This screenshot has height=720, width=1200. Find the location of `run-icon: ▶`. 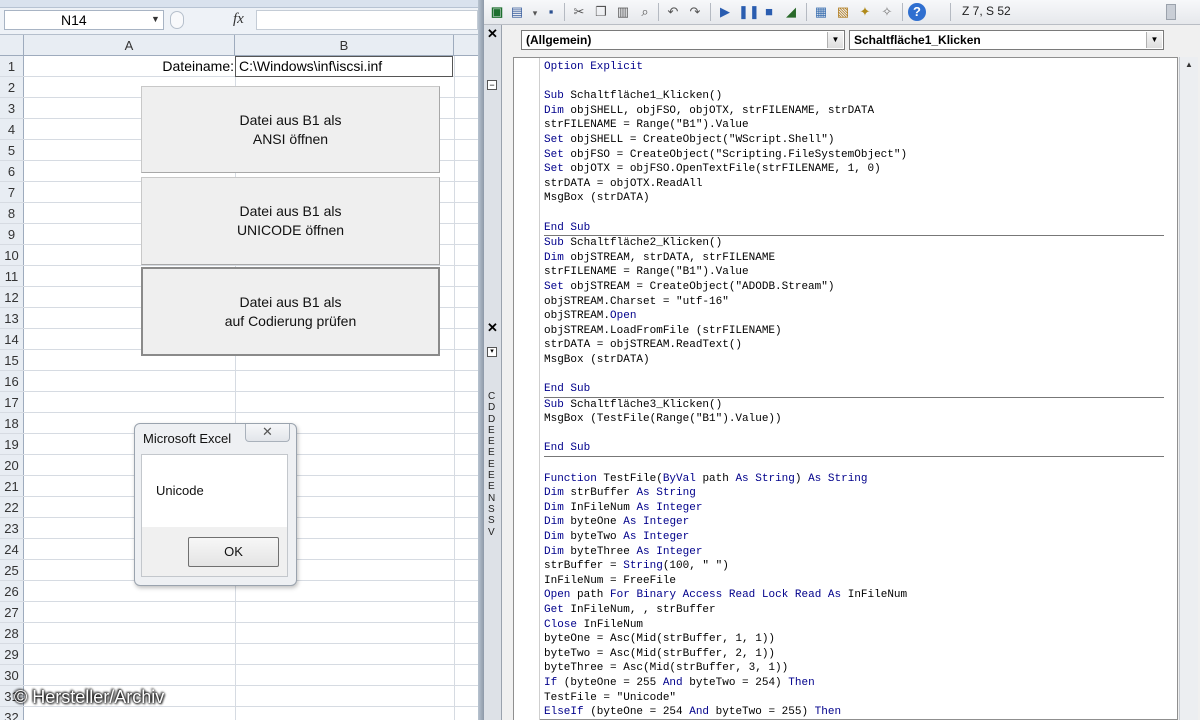

run-icon: ▶ is located at coordinates (725, 12).